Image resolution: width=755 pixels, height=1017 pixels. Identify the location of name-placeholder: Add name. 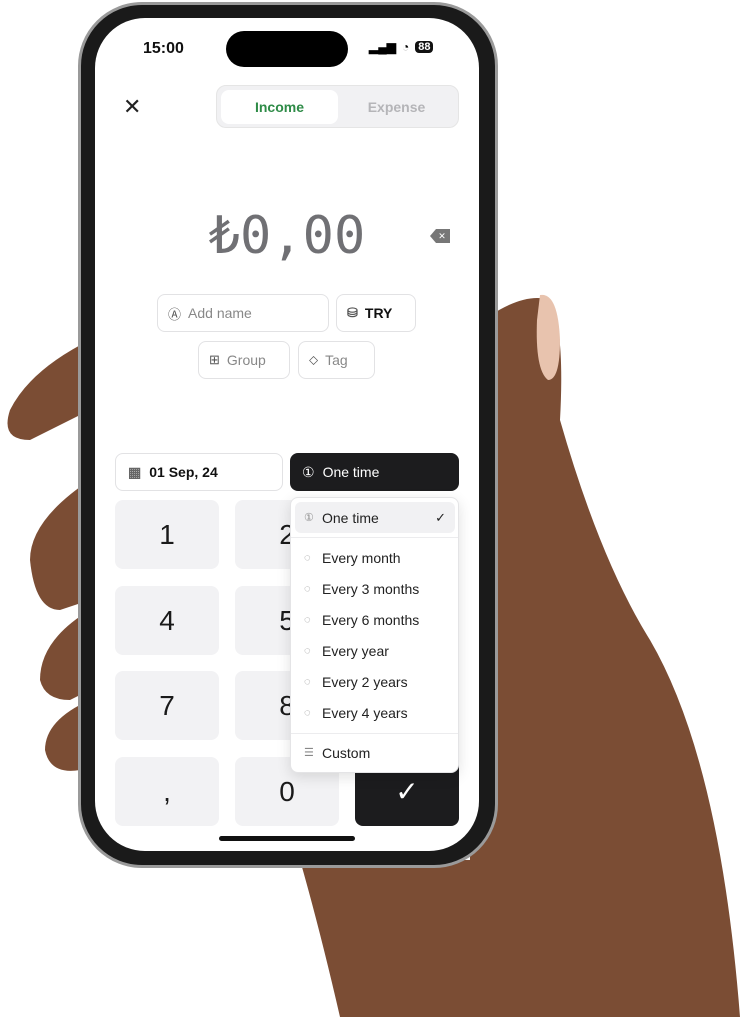
(220, 313).